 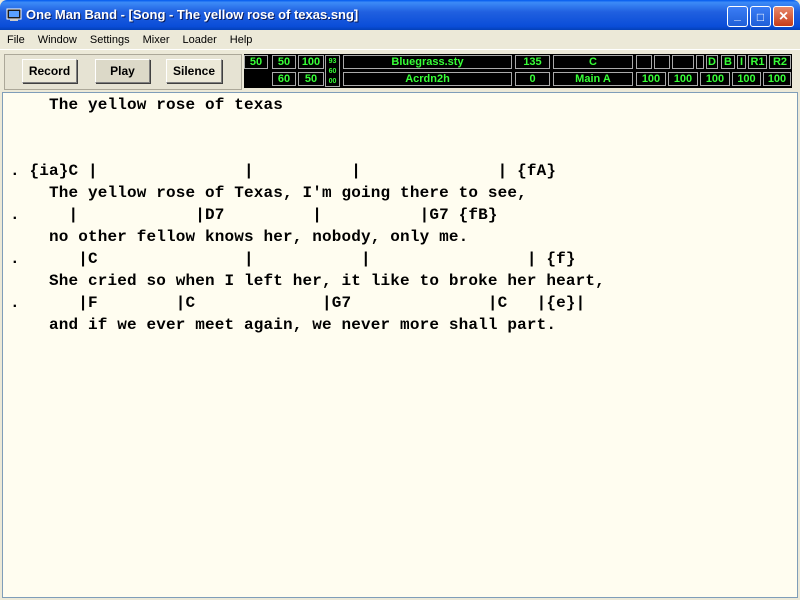 I want to click on record-button: Record, so click(x=49, y=71).